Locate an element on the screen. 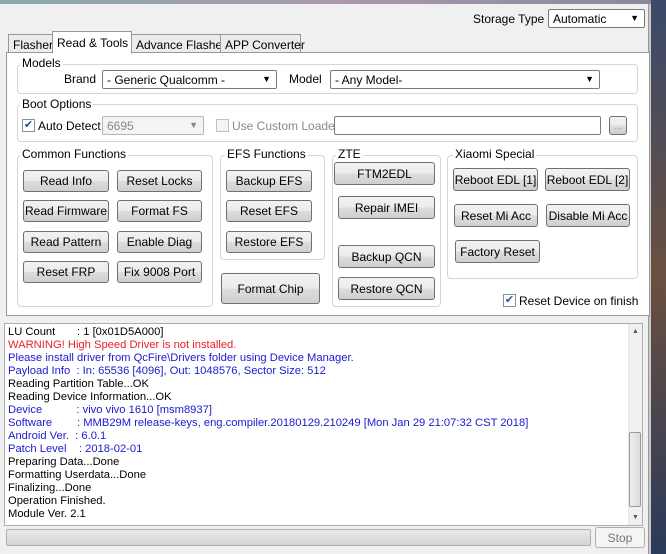 The height and width of the screenshot is (554, 666). reset-mi-acc-button: Reset Mi Acc is located at coordinates (496, 215).